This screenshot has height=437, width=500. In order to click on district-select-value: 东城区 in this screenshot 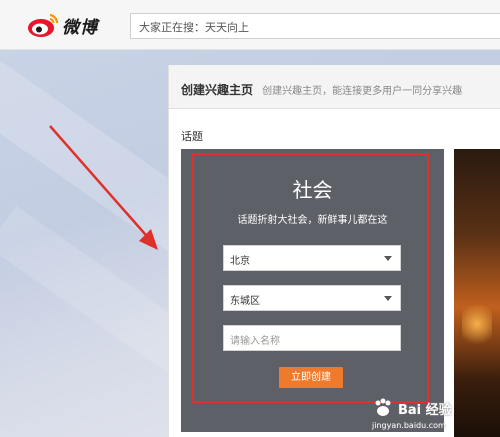, I will do `click(245, 301)`.